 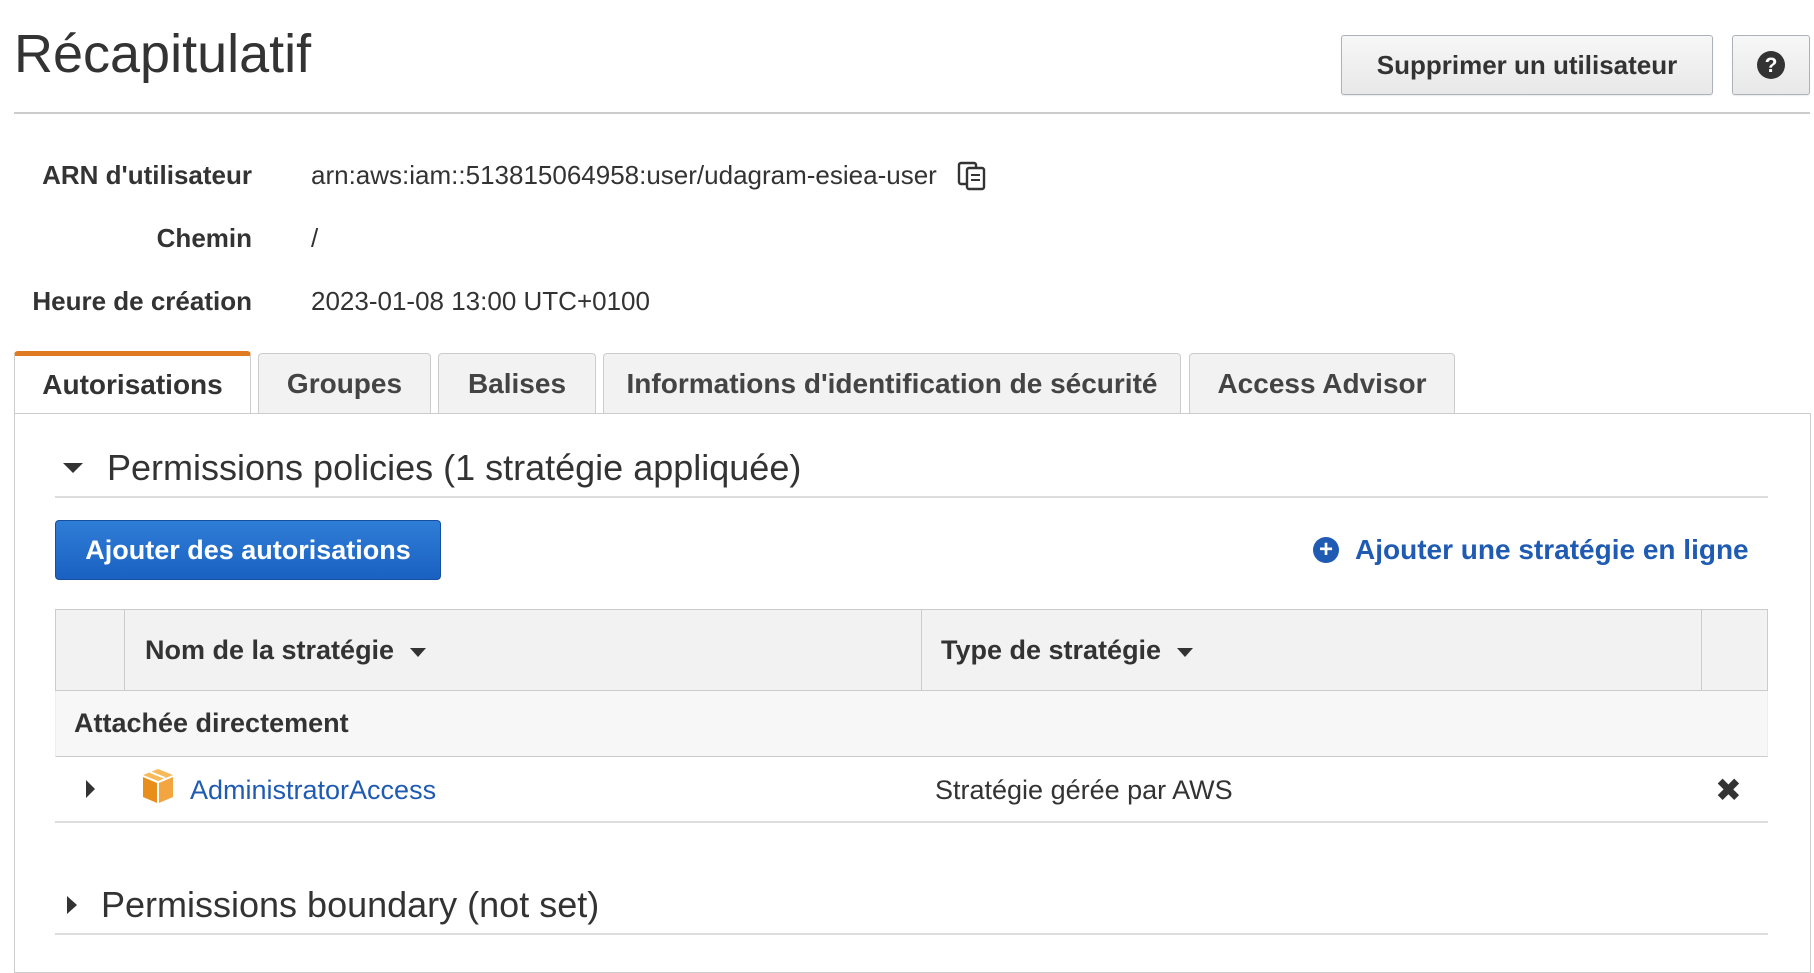 What do you see at coordinates (158, 786) in the screenshot?
I see `aws-managed-policy-cube-icon` at bounding box center [158, 786].